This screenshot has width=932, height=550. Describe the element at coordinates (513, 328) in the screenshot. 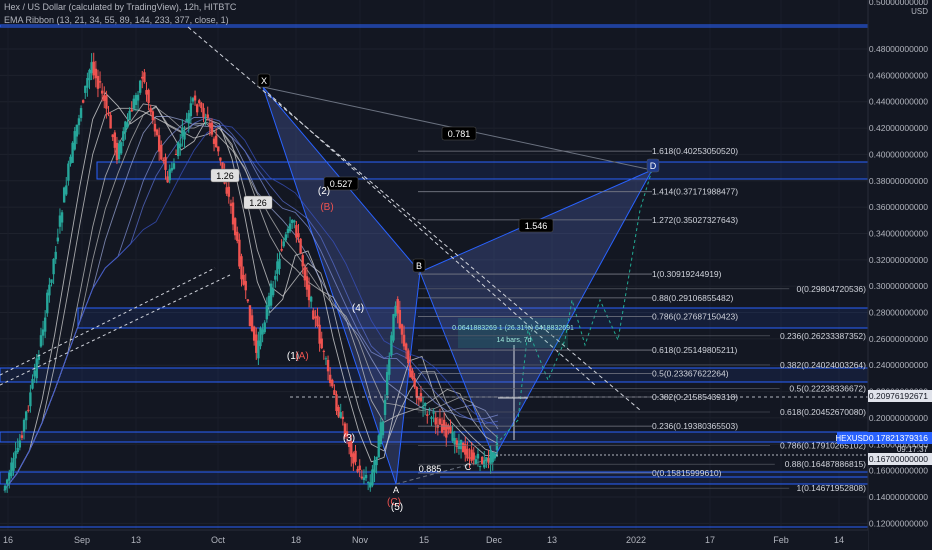

I see `measure-text: 0.0641883269 1 (26.31%) 6418832691` at that location.